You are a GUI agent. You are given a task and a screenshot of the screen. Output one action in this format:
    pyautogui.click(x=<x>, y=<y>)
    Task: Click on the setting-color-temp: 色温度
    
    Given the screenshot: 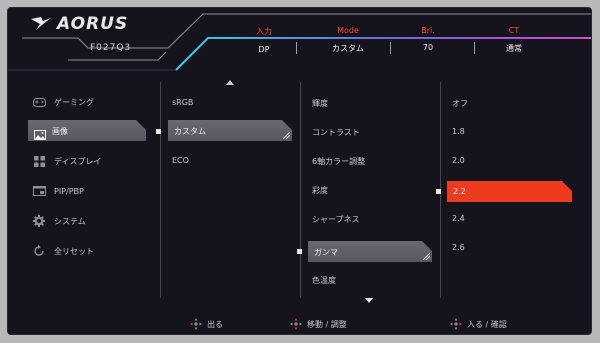 What is the action you would take?
    pyautogui.click(x=324, y=280)
    